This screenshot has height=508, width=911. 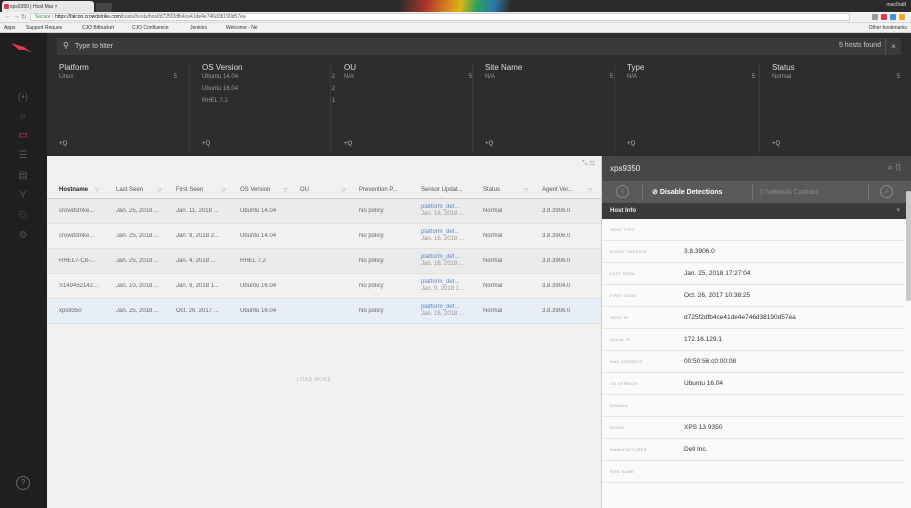 What do you see at coordinates (268, 79) in the screenshot?
I see `filter-option: Ubuntu 14.04 2` at bounding box center [268, 79].